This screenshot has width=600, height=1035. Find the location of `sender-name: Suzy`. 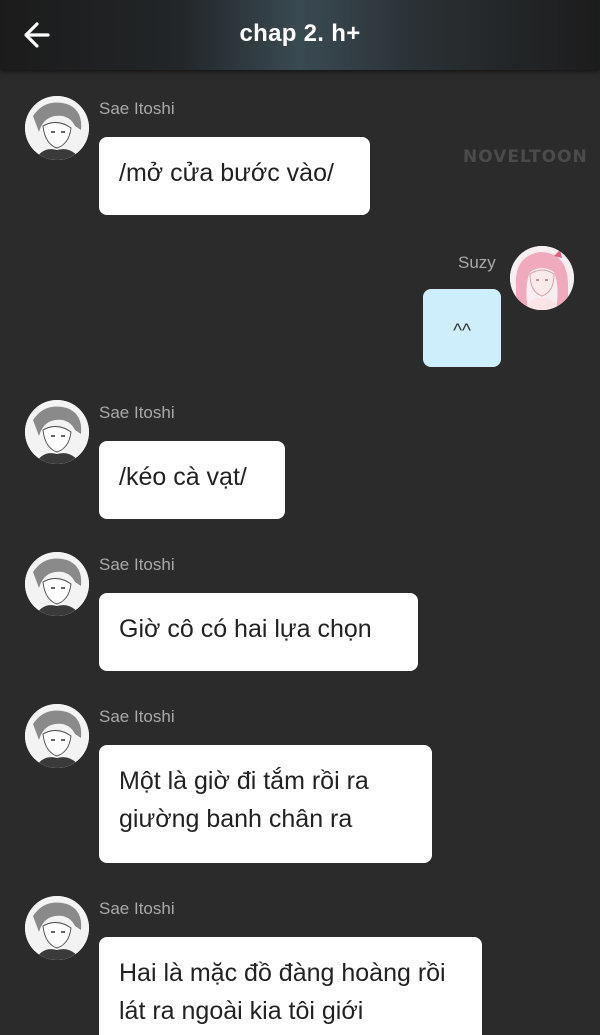

sender-name: Suzy is located at coordinates (477, 262).